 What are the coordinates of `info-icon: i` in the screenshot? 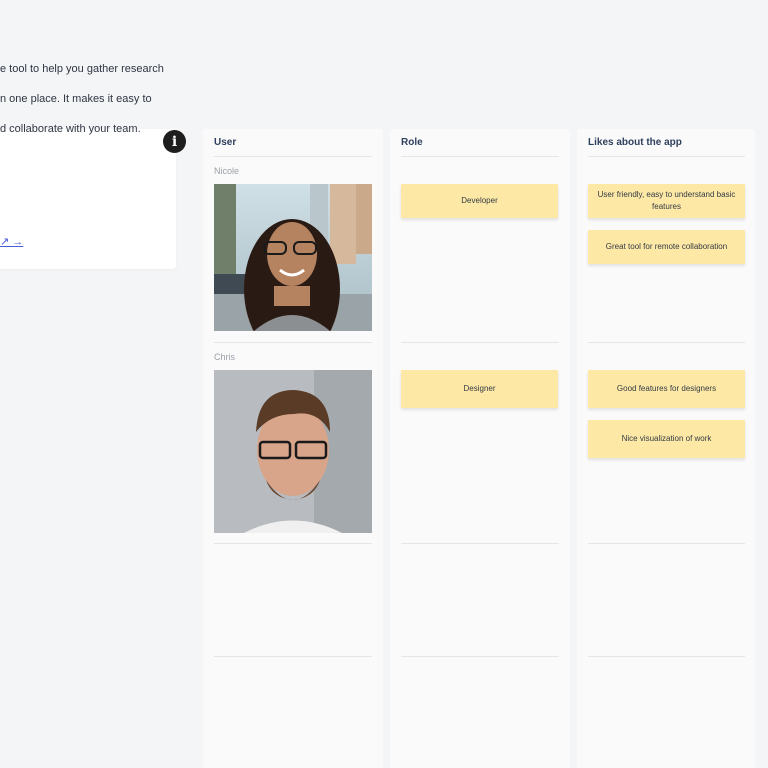 It's located at (174, 141).